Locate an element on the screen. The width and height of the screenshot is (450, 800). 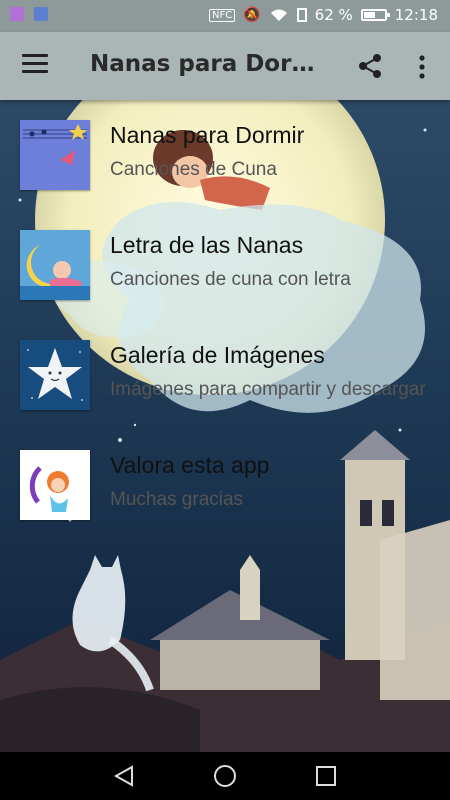
battery-icon is located at coordinates (375, 15).